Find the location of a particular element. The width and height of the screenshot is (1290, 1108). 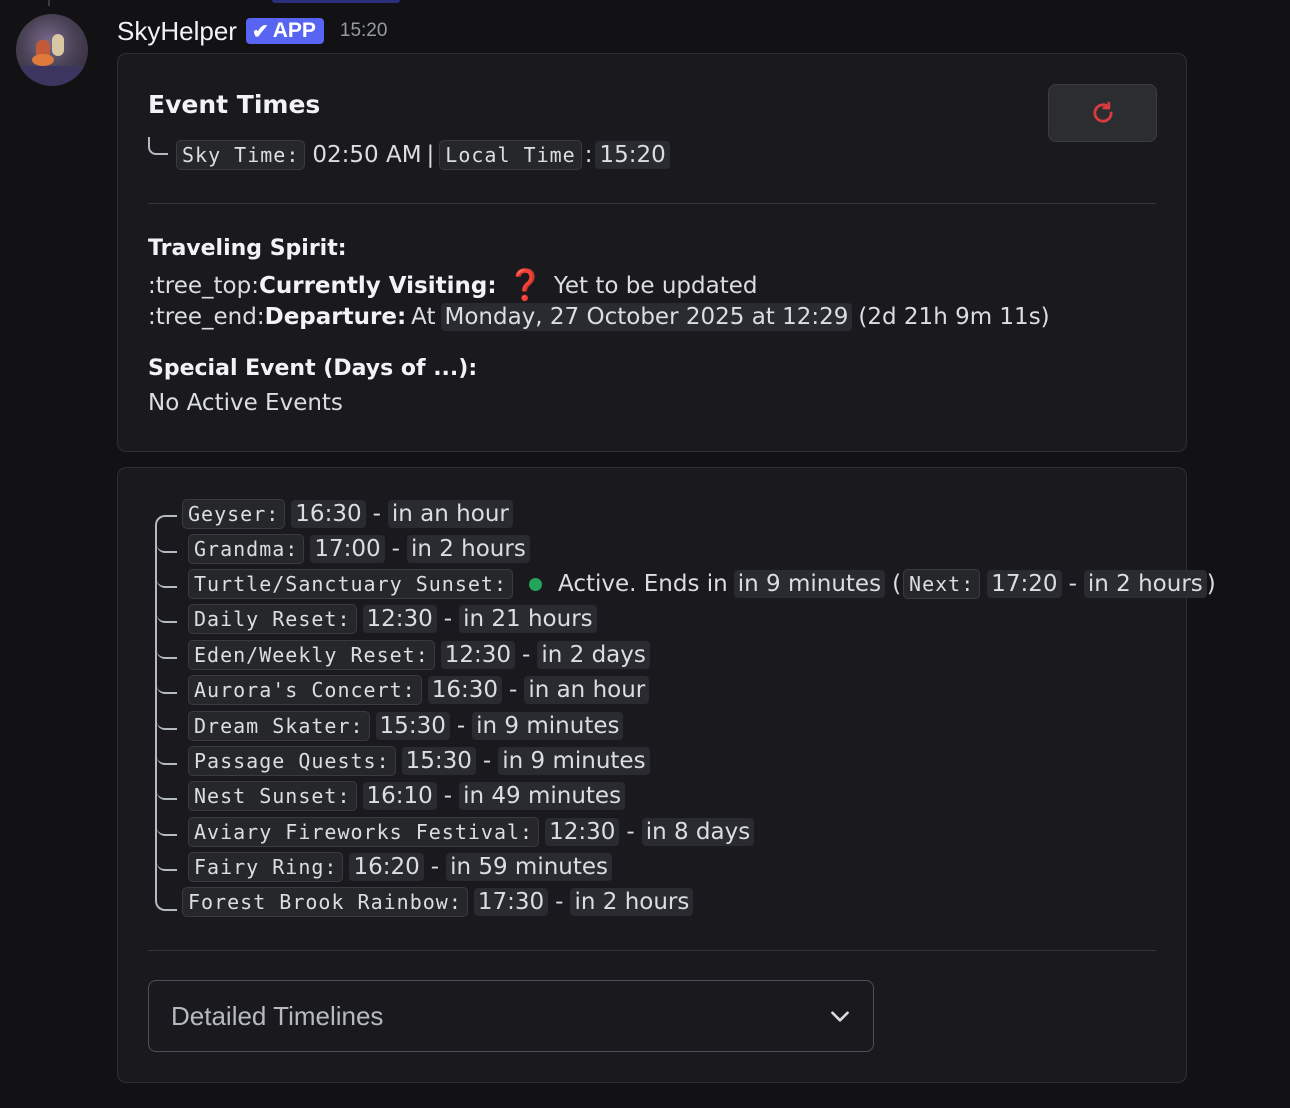

check-icon: ✔ is located at coordinates (260, 31).